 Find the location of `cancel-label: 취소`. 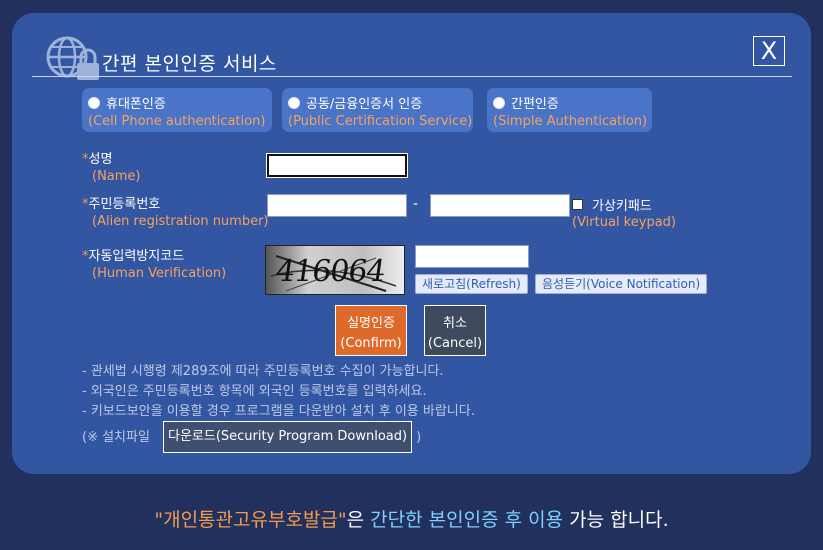

cancel-label: 취소 is located at coordinates (455, 323).